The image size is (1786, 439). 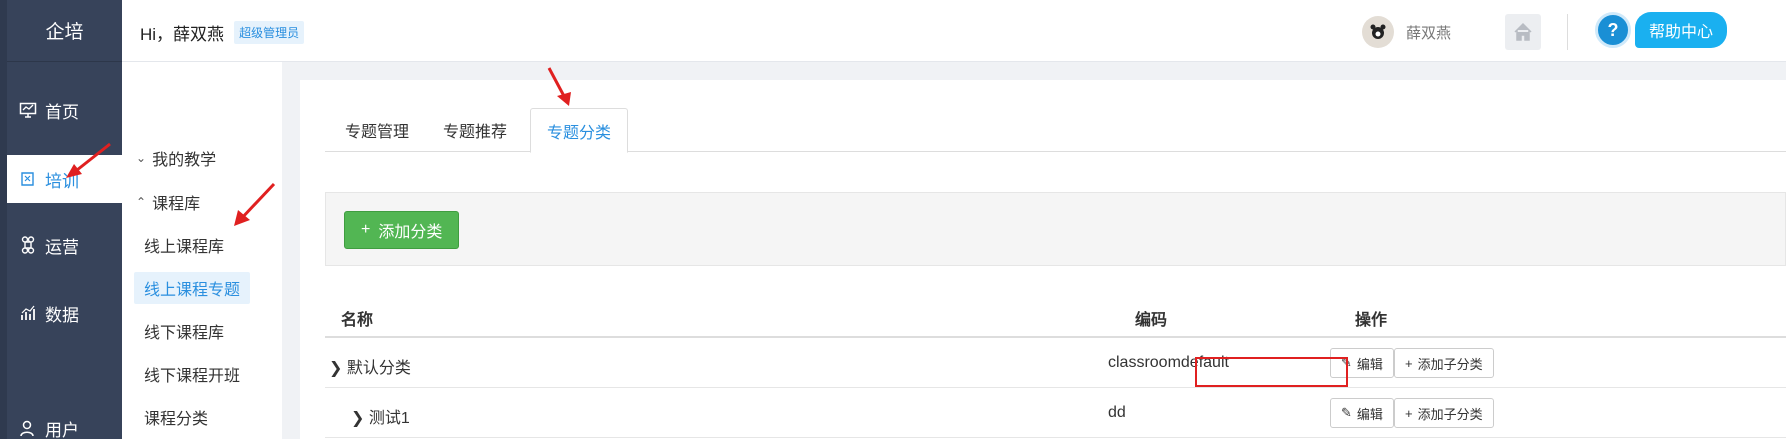 What do you see at coordinates (61, 219) in the screenshot?
I see `main-nav-rail: 企培 首页 培训 运营 数据 用户` at bounding box center [61, 219].